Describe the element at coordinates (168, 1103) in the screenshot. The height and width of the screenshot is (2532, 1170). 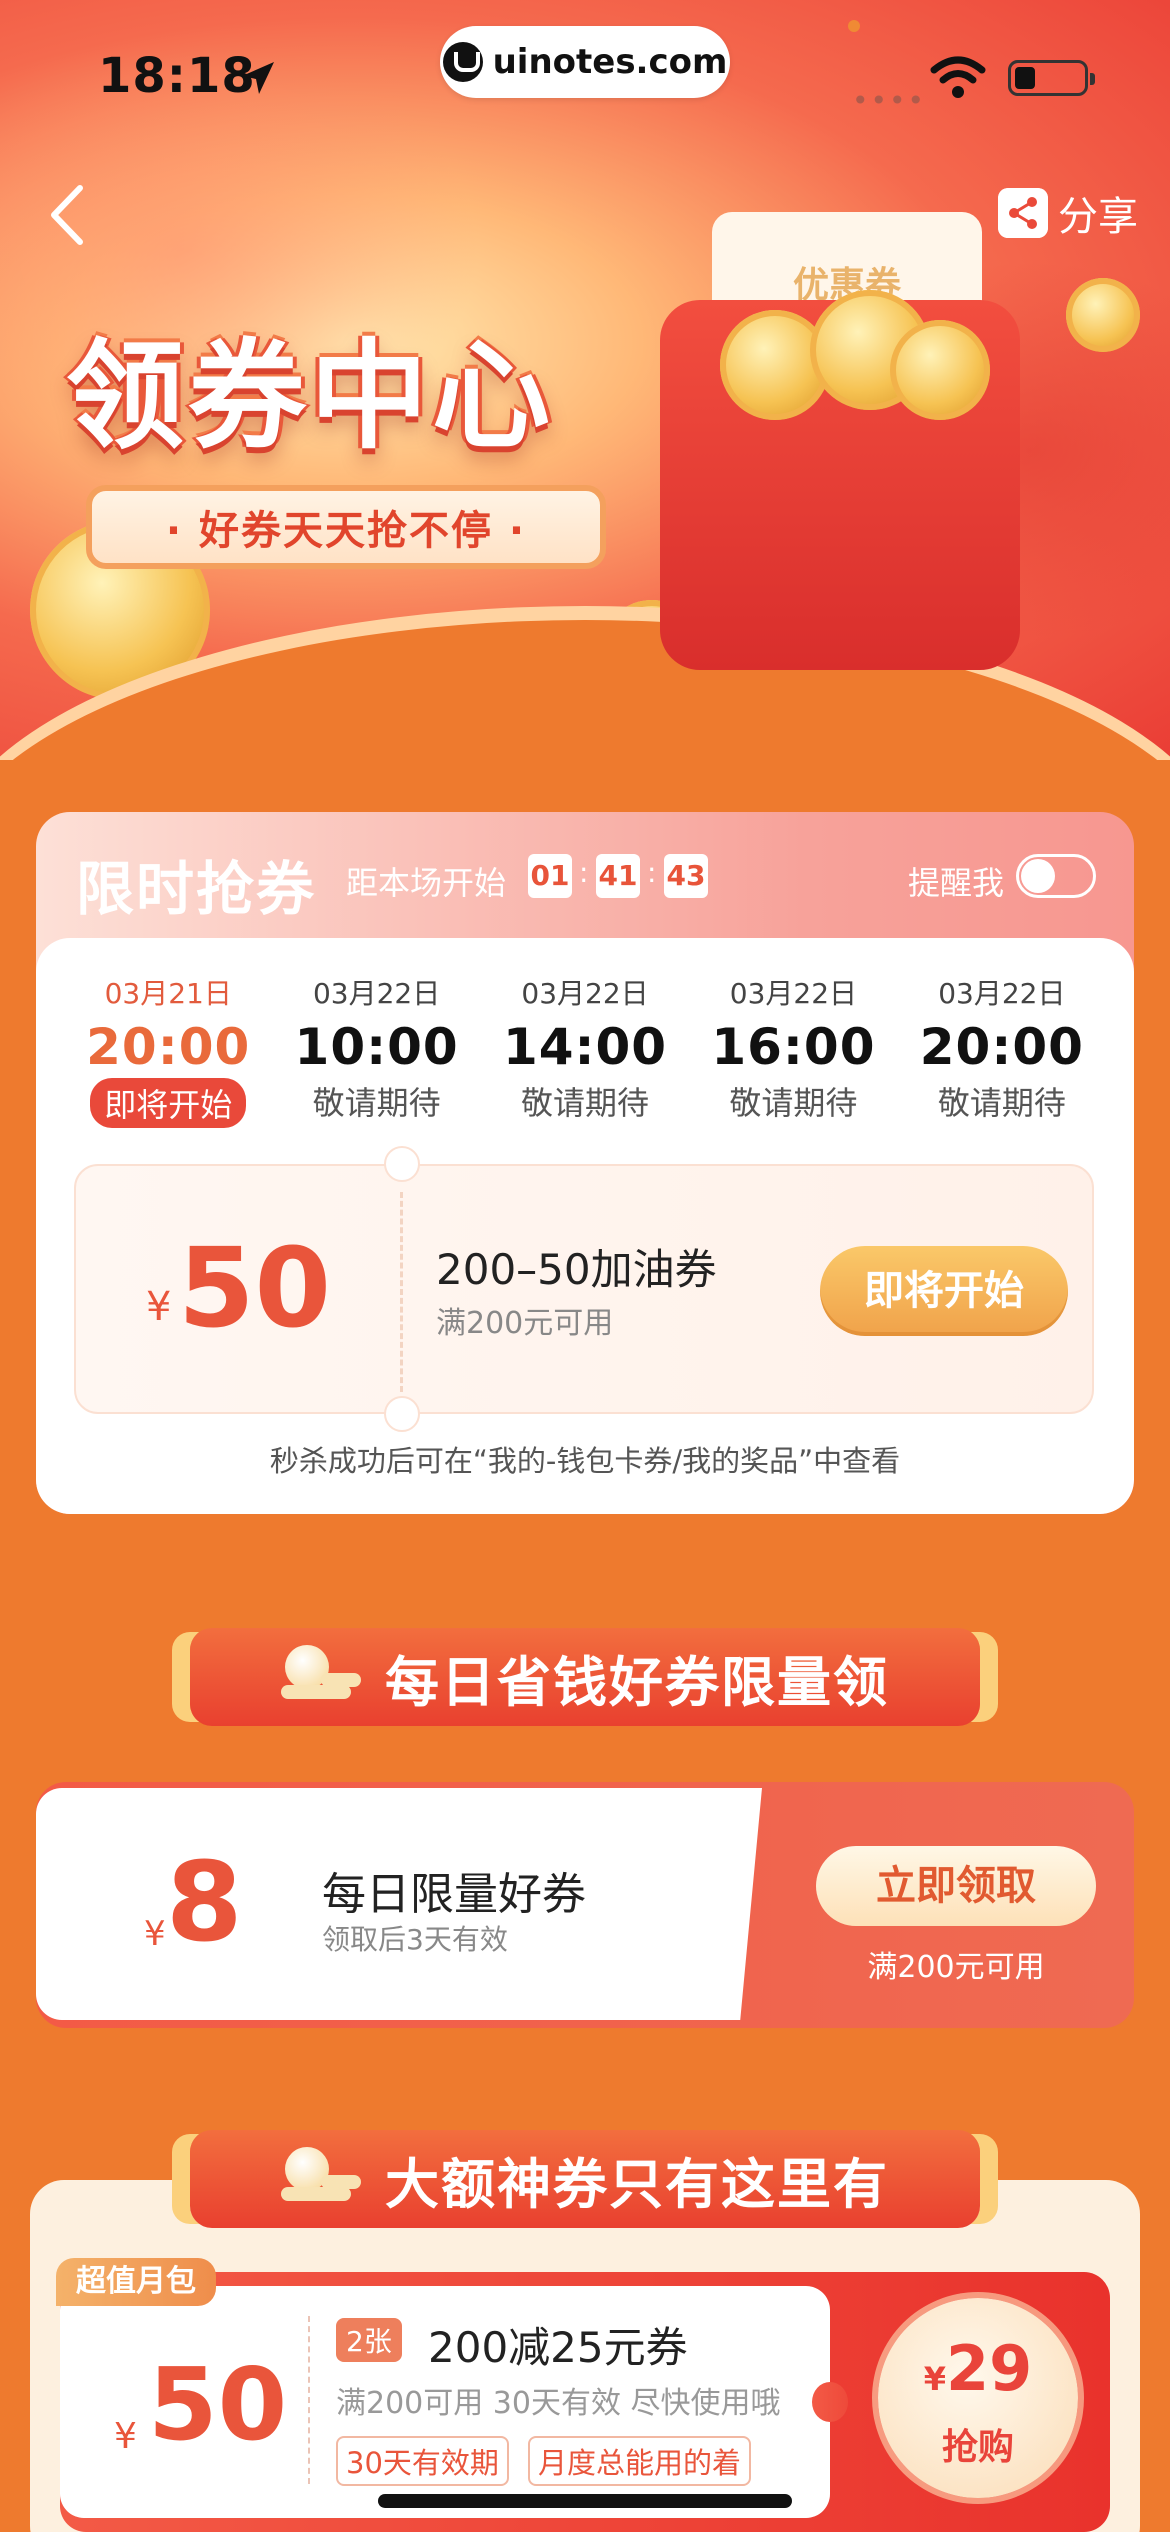
I see `slot-status: 即将开始` at that location.